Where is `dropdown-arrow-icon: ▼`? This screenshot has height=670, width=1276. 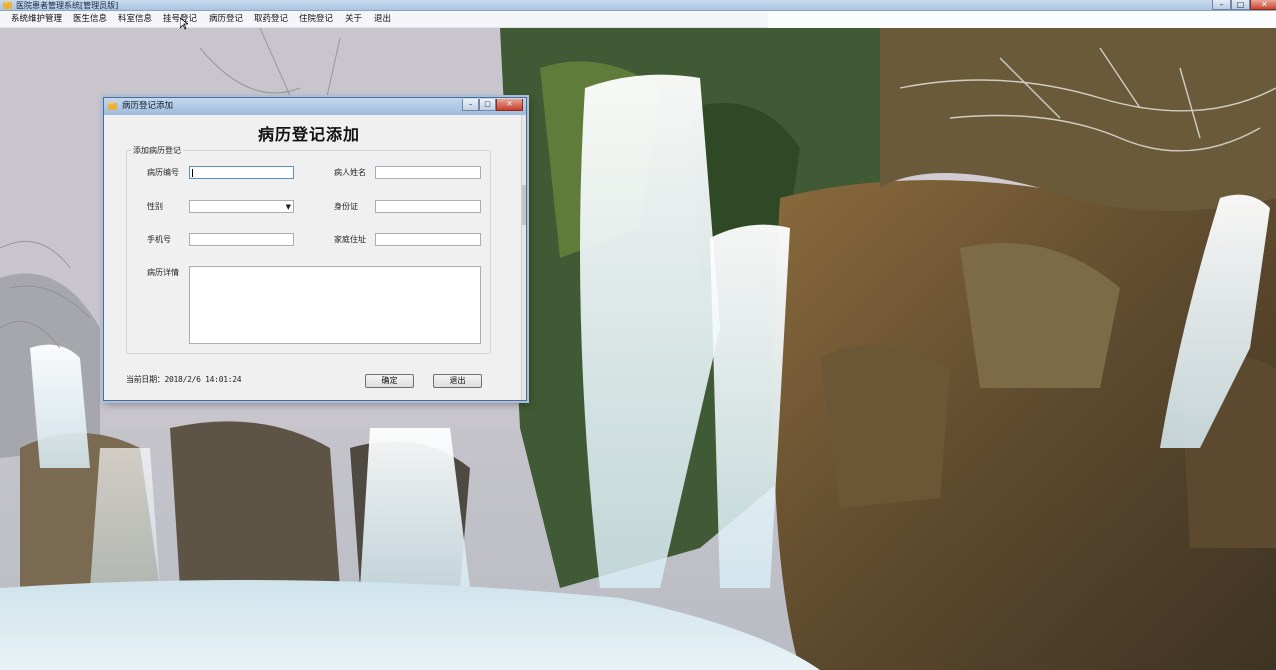
dropdown-arrow-icon: ▼ is located at coordinates (288, 207).